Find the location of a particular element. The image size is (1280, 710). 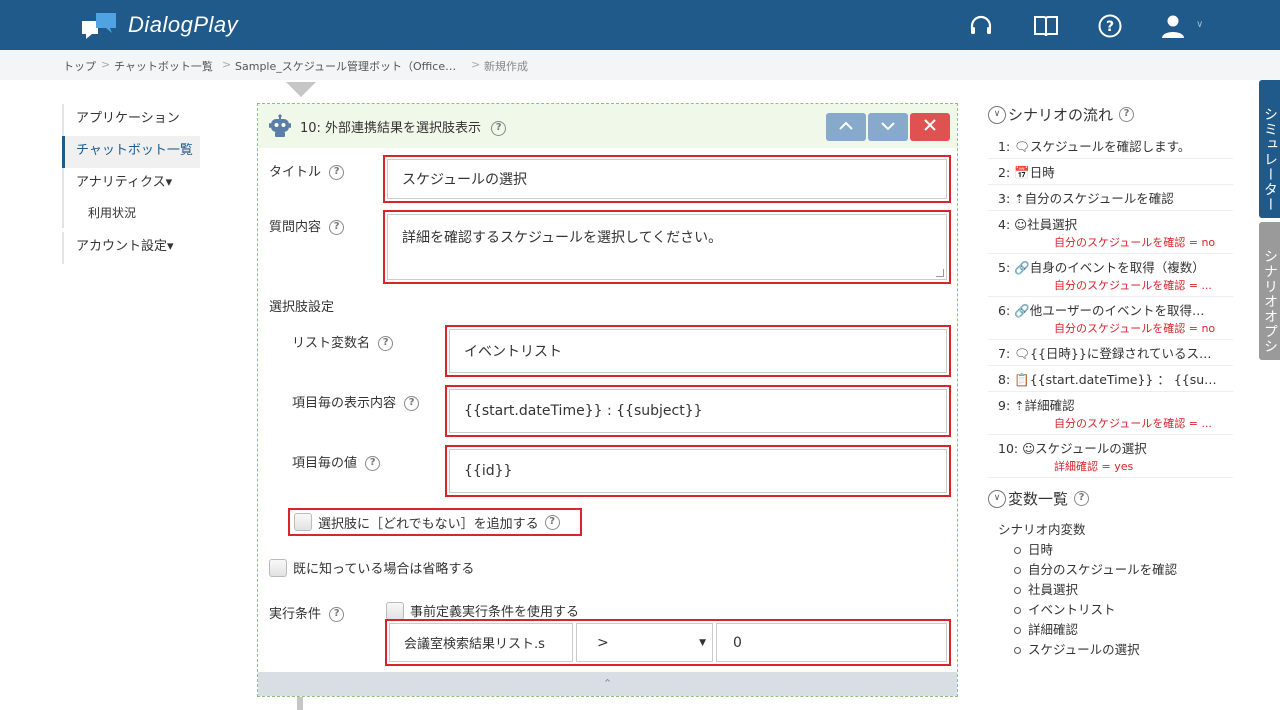

condition-value-input: 0 is located at coordinates (831, 642).